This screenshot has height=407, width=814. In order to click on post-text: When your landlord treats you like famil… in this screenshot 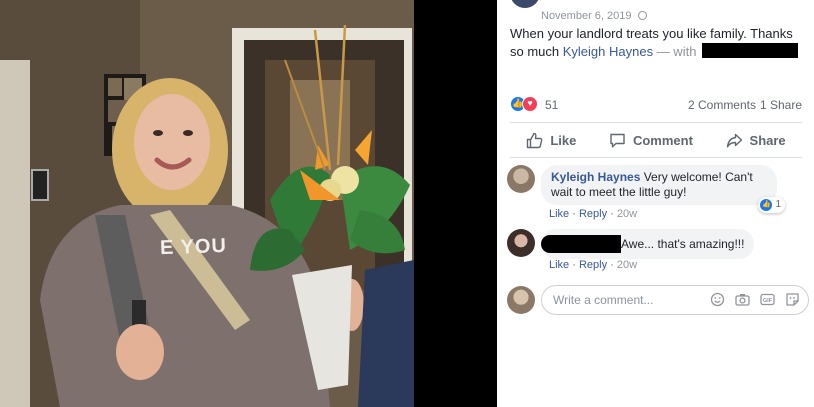, I will do `click(658, 43)`.